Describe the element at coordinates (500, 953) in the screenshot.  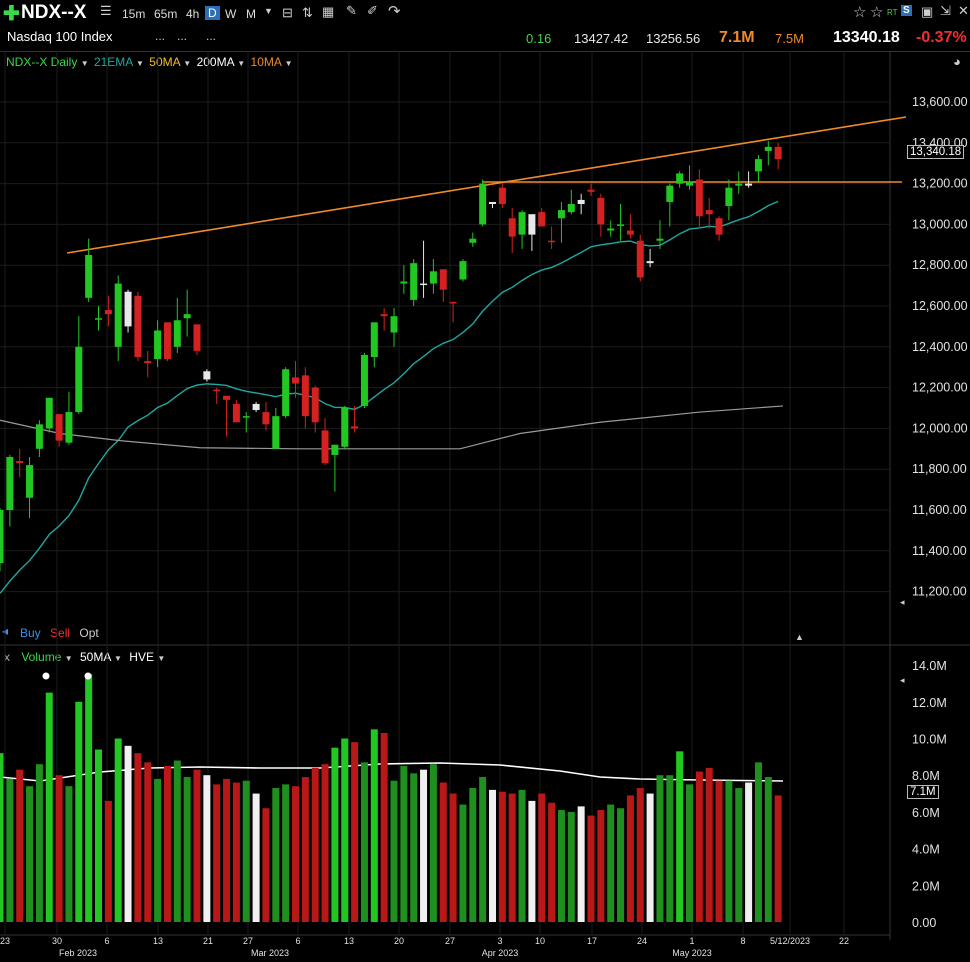
I see `month-label: Apr 2023` at that location.